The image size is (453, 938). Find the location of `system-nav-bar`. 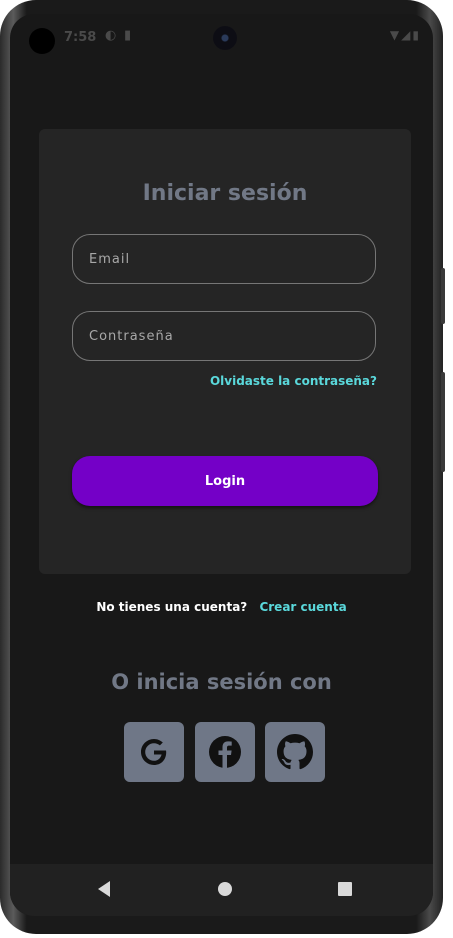

system-nav-bar is located at coordinates (221, 890).